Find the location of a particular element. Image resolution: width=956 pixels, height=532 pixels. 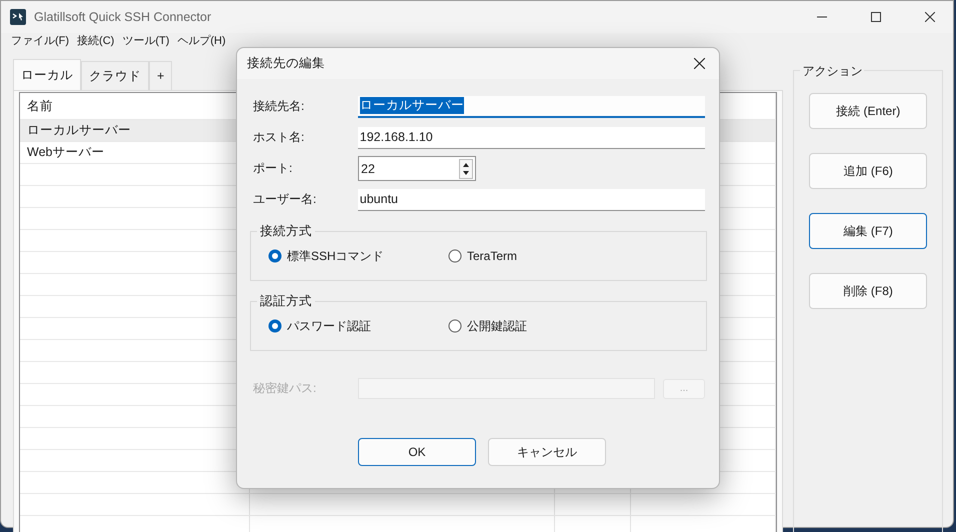

port-field: 22 is located at coordinates (417, 168).